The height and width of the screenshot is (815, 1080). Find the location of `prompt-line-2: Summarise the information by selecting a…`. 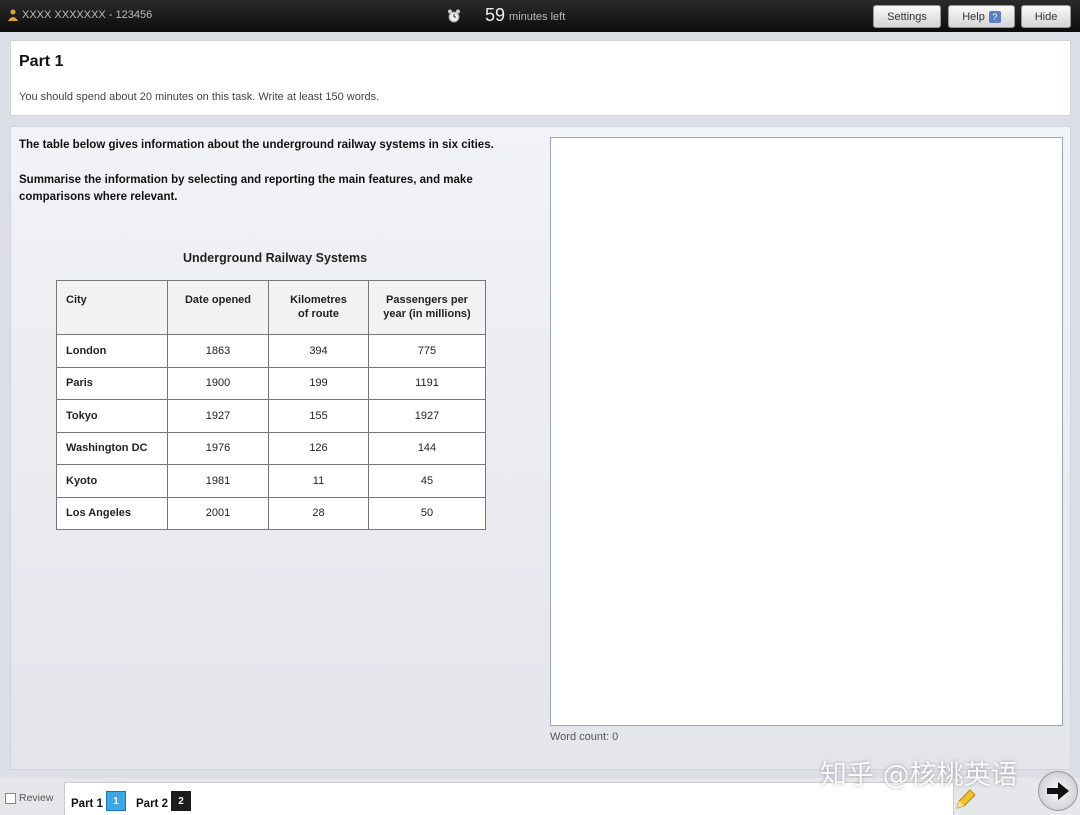

prompt-line-2: Summarise the information by selecting a… is located at coordinates (246, 188).